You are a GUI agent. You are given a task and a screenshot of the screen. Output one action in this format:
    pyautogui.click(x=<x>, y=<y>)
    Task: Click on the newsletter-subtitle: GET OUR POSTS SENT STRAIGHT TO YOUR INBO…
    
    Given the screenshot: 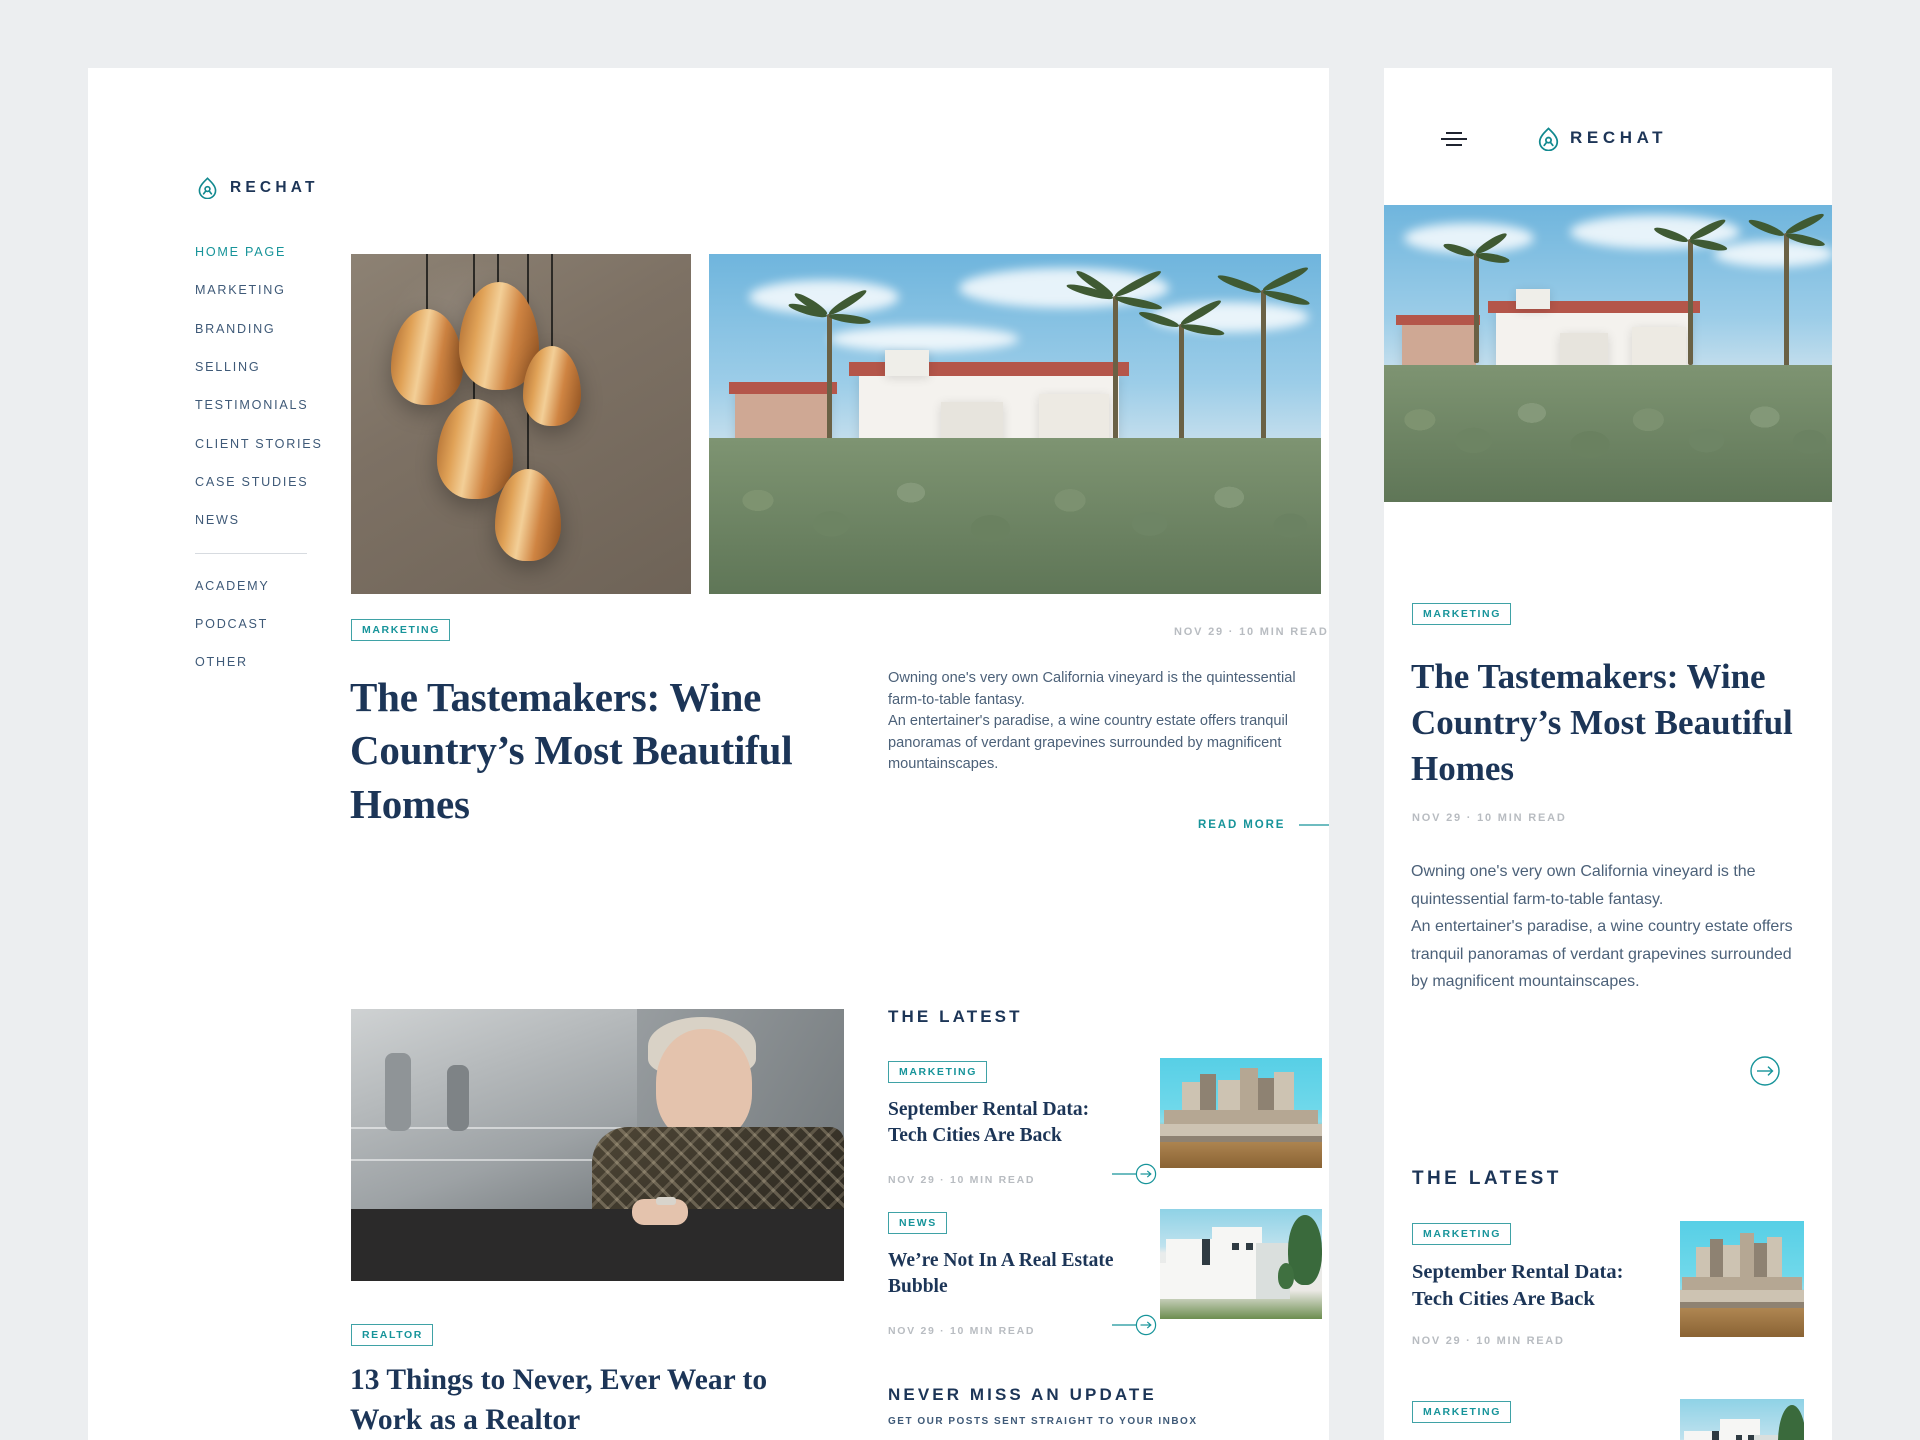 What is the action you would take?
    pyautogui.click(x=1043, y=1421)
    